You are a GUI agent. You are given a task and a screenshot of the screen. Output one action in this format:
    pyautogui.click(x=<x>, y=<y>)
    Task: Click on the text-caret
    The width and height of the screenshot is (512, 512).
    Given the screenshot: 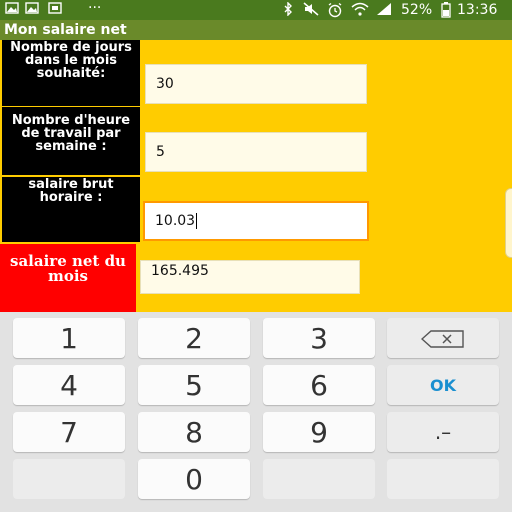 What is the action you would take?
    pyautogui.click(x=197, y=221)
    